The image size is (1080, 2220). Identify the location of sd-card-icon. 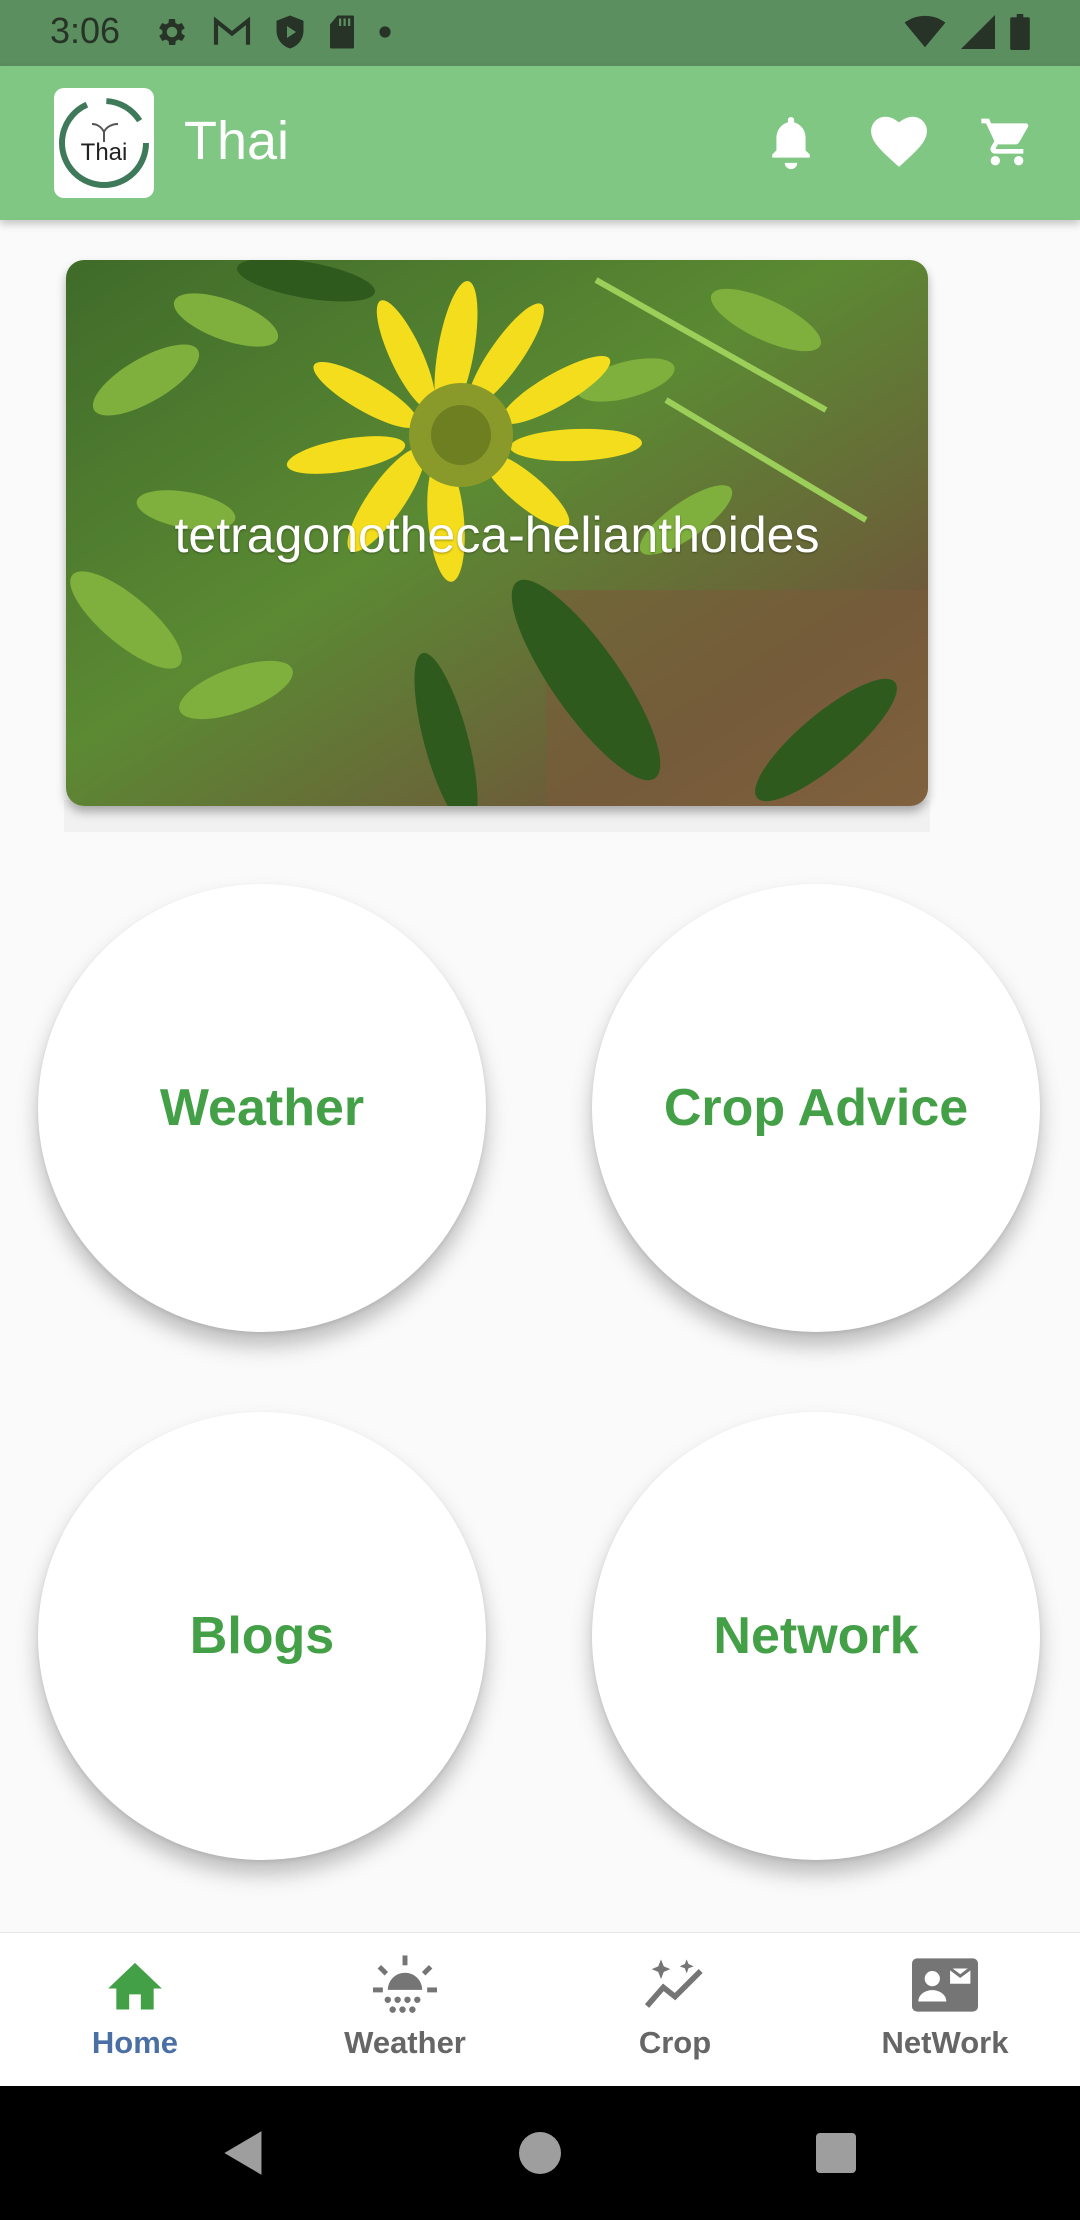
(342, 32).